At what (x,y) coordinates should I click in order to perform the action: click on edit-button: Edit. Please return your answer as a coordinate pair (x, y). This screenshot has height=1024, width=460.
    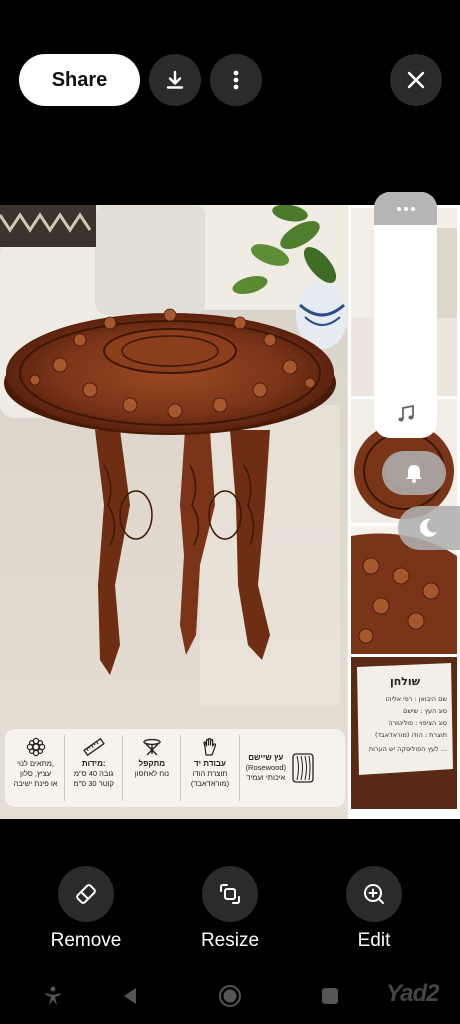
    Looking at the image, I should click on (374, 909).